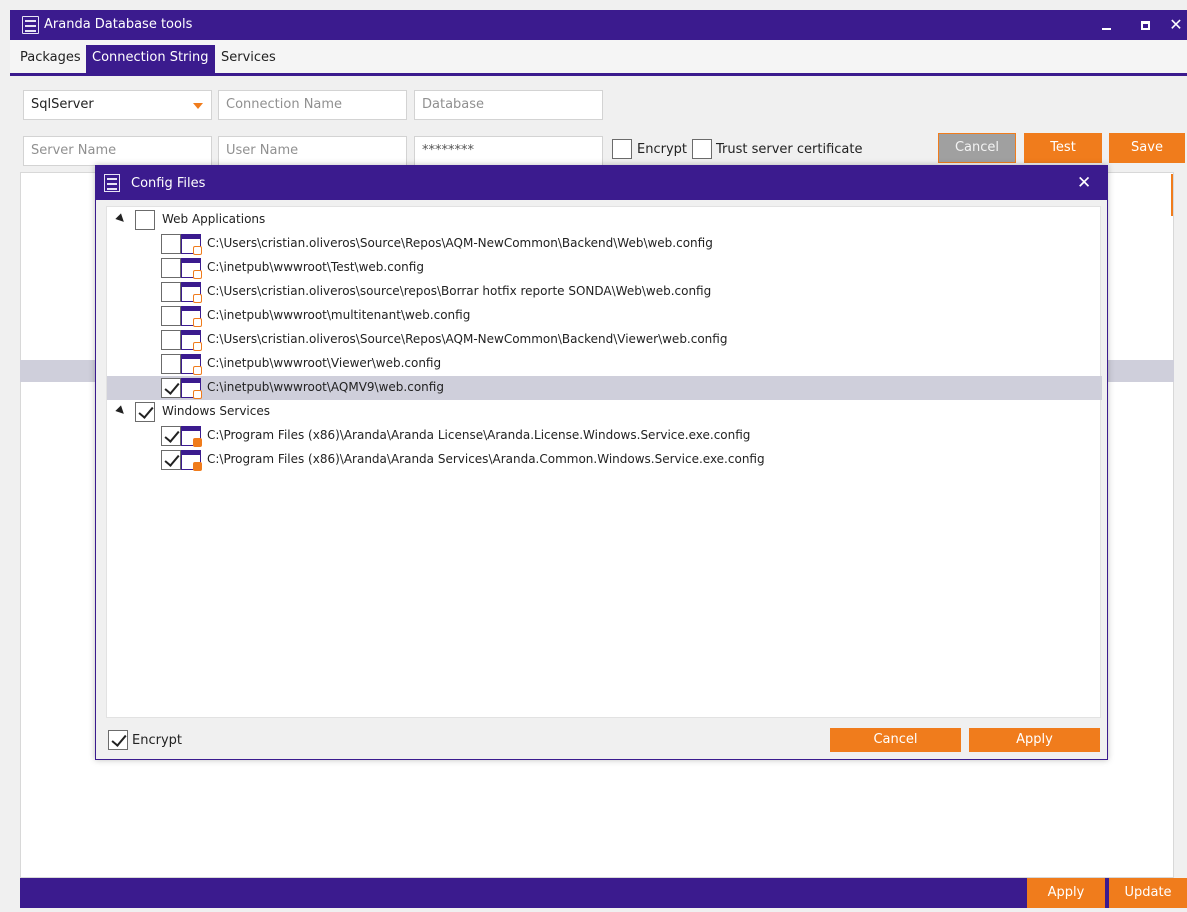 This screenshot has height=912, width=1187. I want to click on item-path: C:\inetpub\wwwroot\Test\web.config, so click(315, 267).